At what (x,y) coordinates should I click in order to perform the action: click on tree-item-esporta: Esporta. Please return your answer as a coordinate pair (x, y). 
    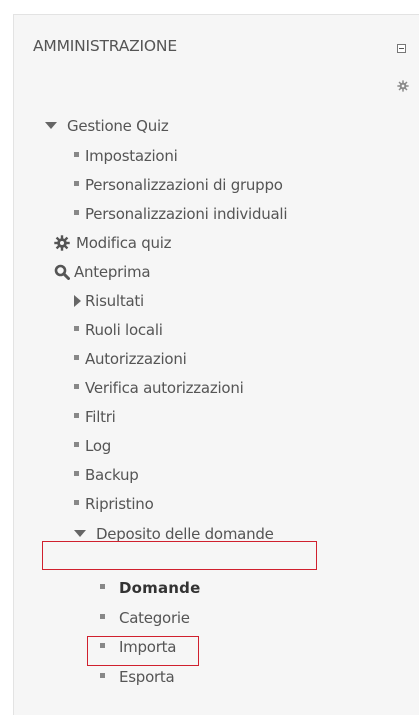
    Looking at the image, I should click on (136, 677).